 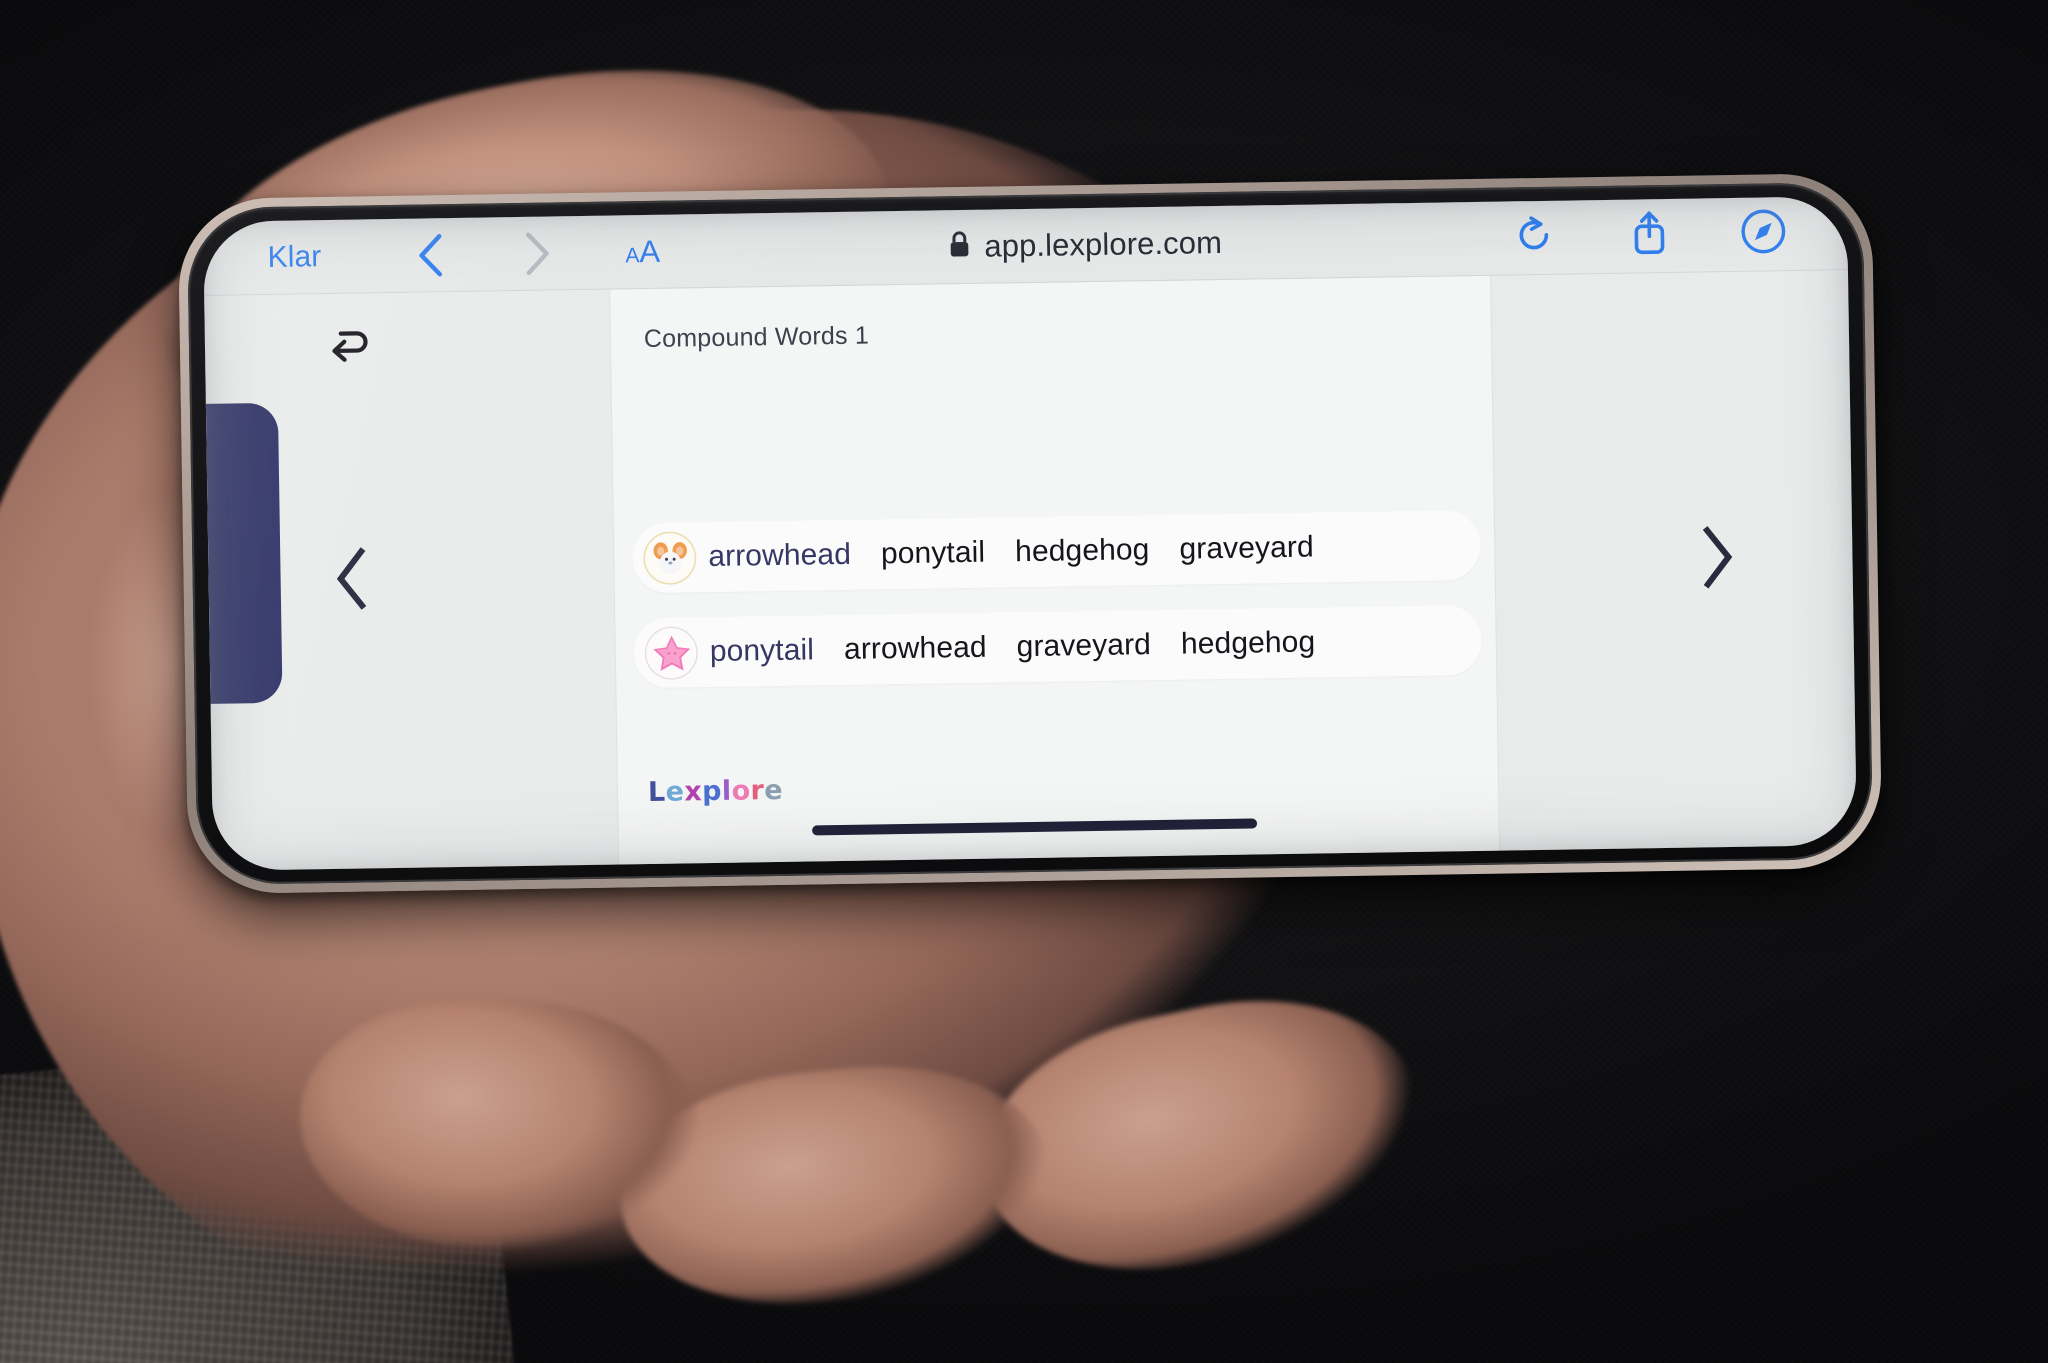 What do you see at coordinates (959, 246) in the screenshot?
I see `lock-icon` at bounding box center [959, 246].